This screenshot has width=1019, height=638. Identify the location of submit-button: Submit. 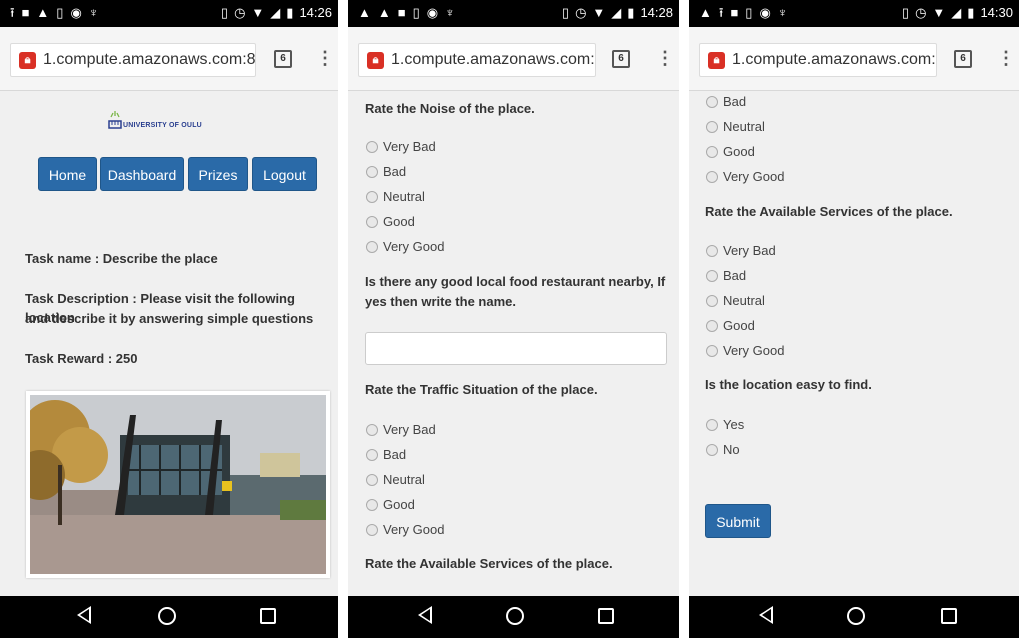
(738, 521).